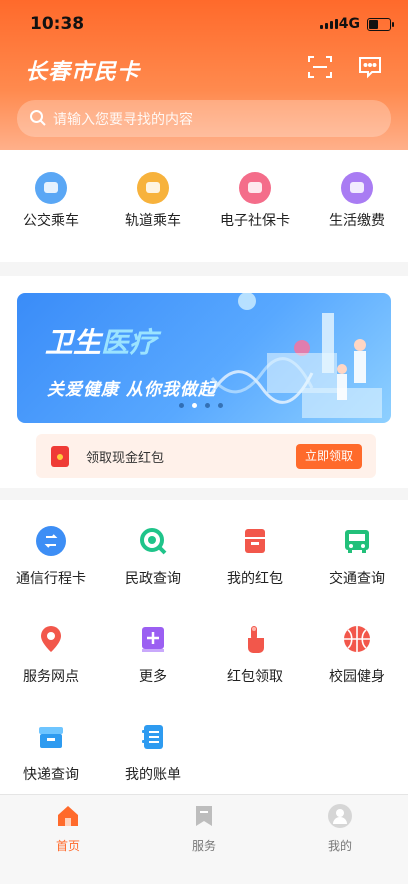  I want to click on service-item-label: 我的账单, so click(153, 775).